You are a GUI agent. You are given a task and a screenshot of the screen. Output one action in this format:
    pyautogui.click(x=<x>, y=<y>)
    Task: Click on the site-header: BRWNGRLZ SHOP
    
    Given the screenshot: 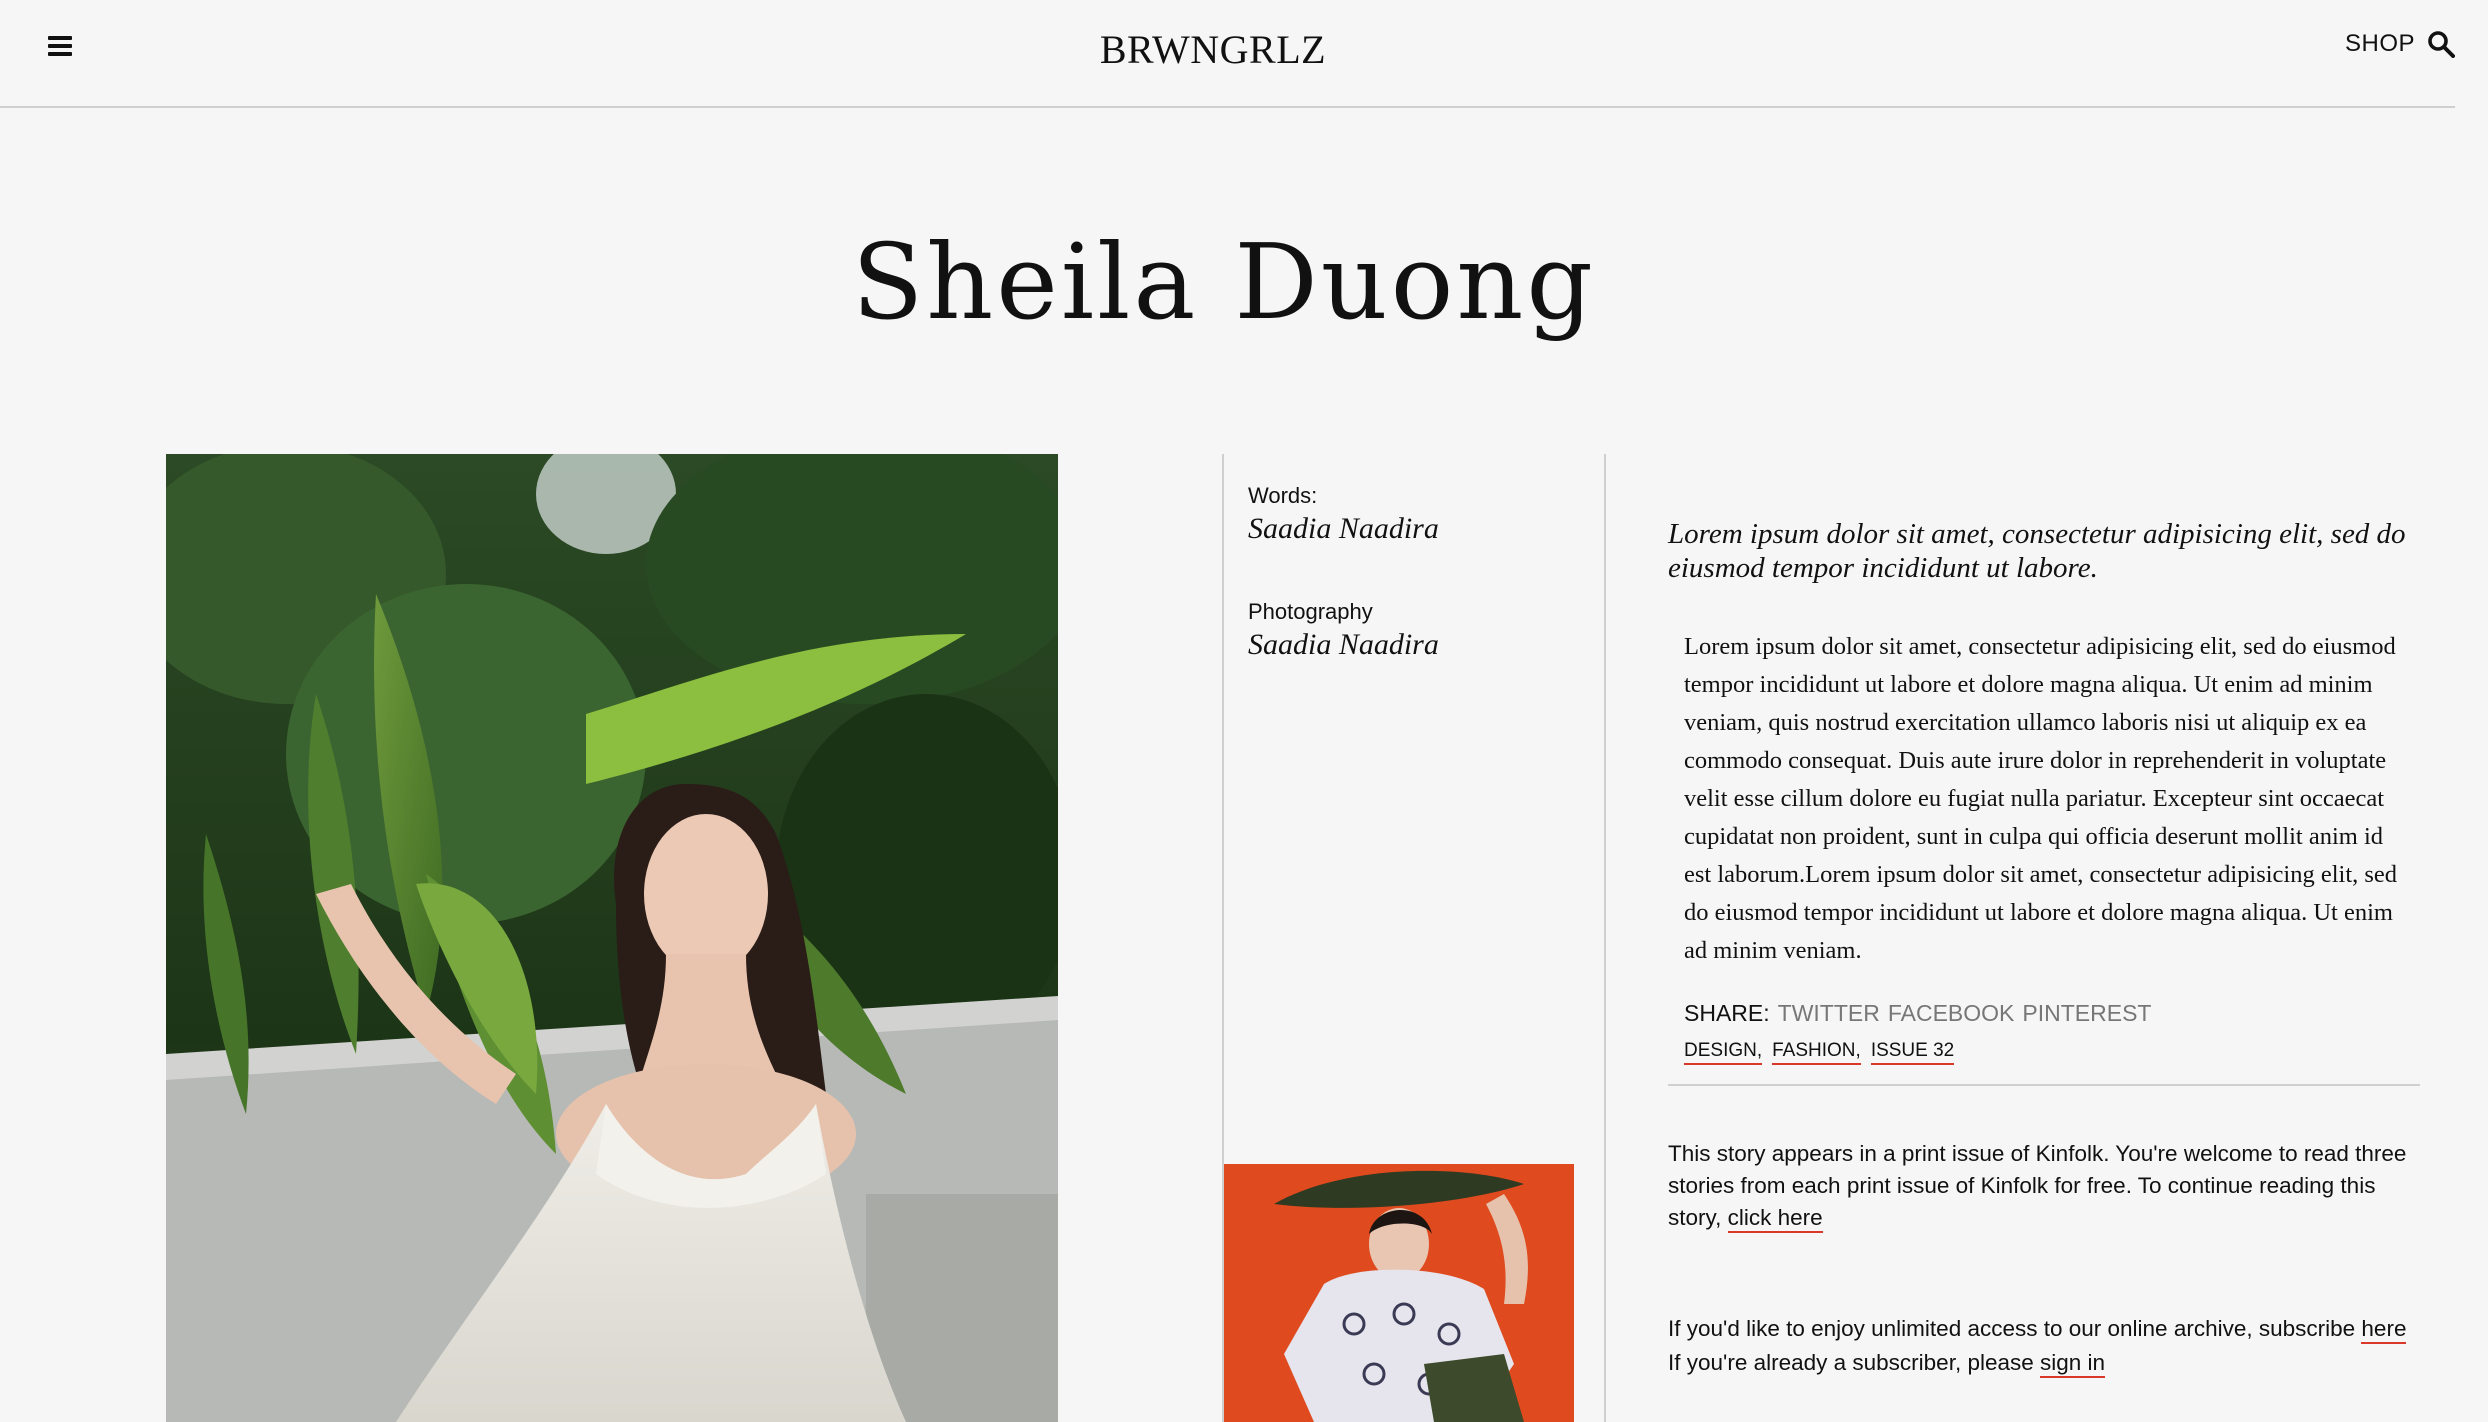 What is the action you would take?
    pyautogui.click(x=1227, y=54)
    